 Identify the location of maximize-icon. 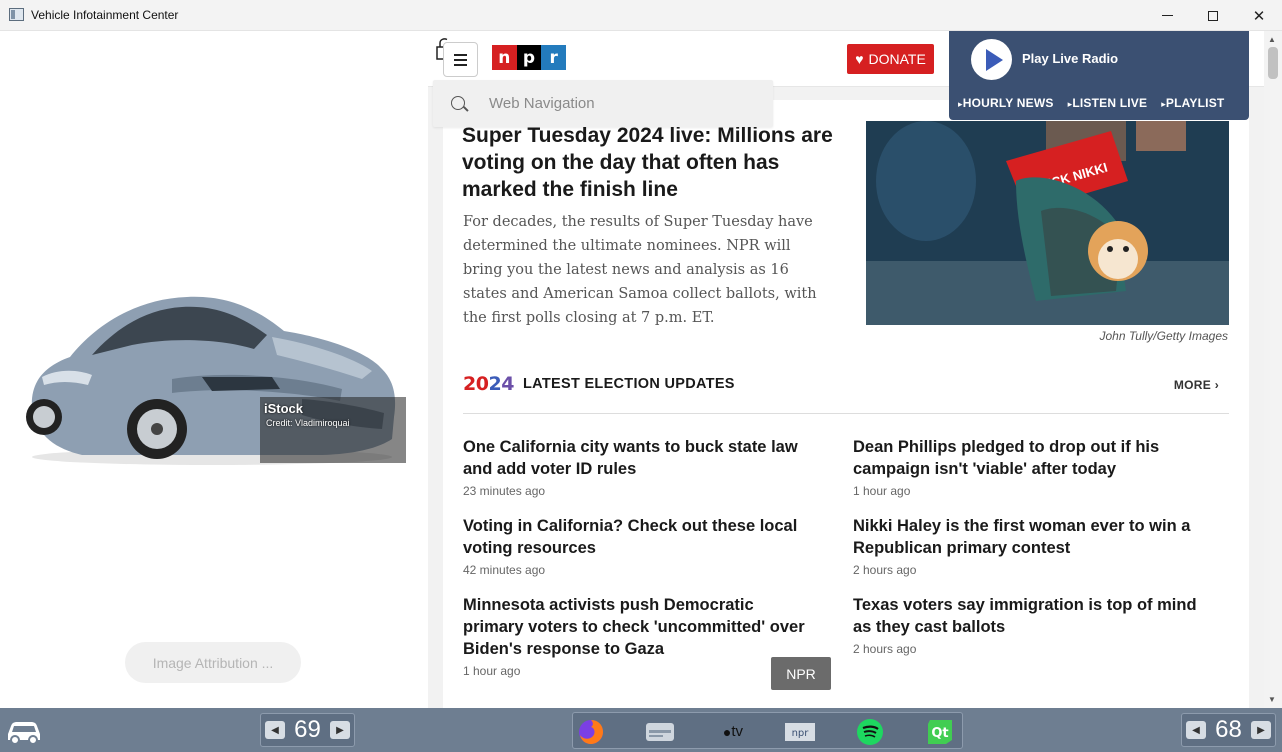
(1213, 15).